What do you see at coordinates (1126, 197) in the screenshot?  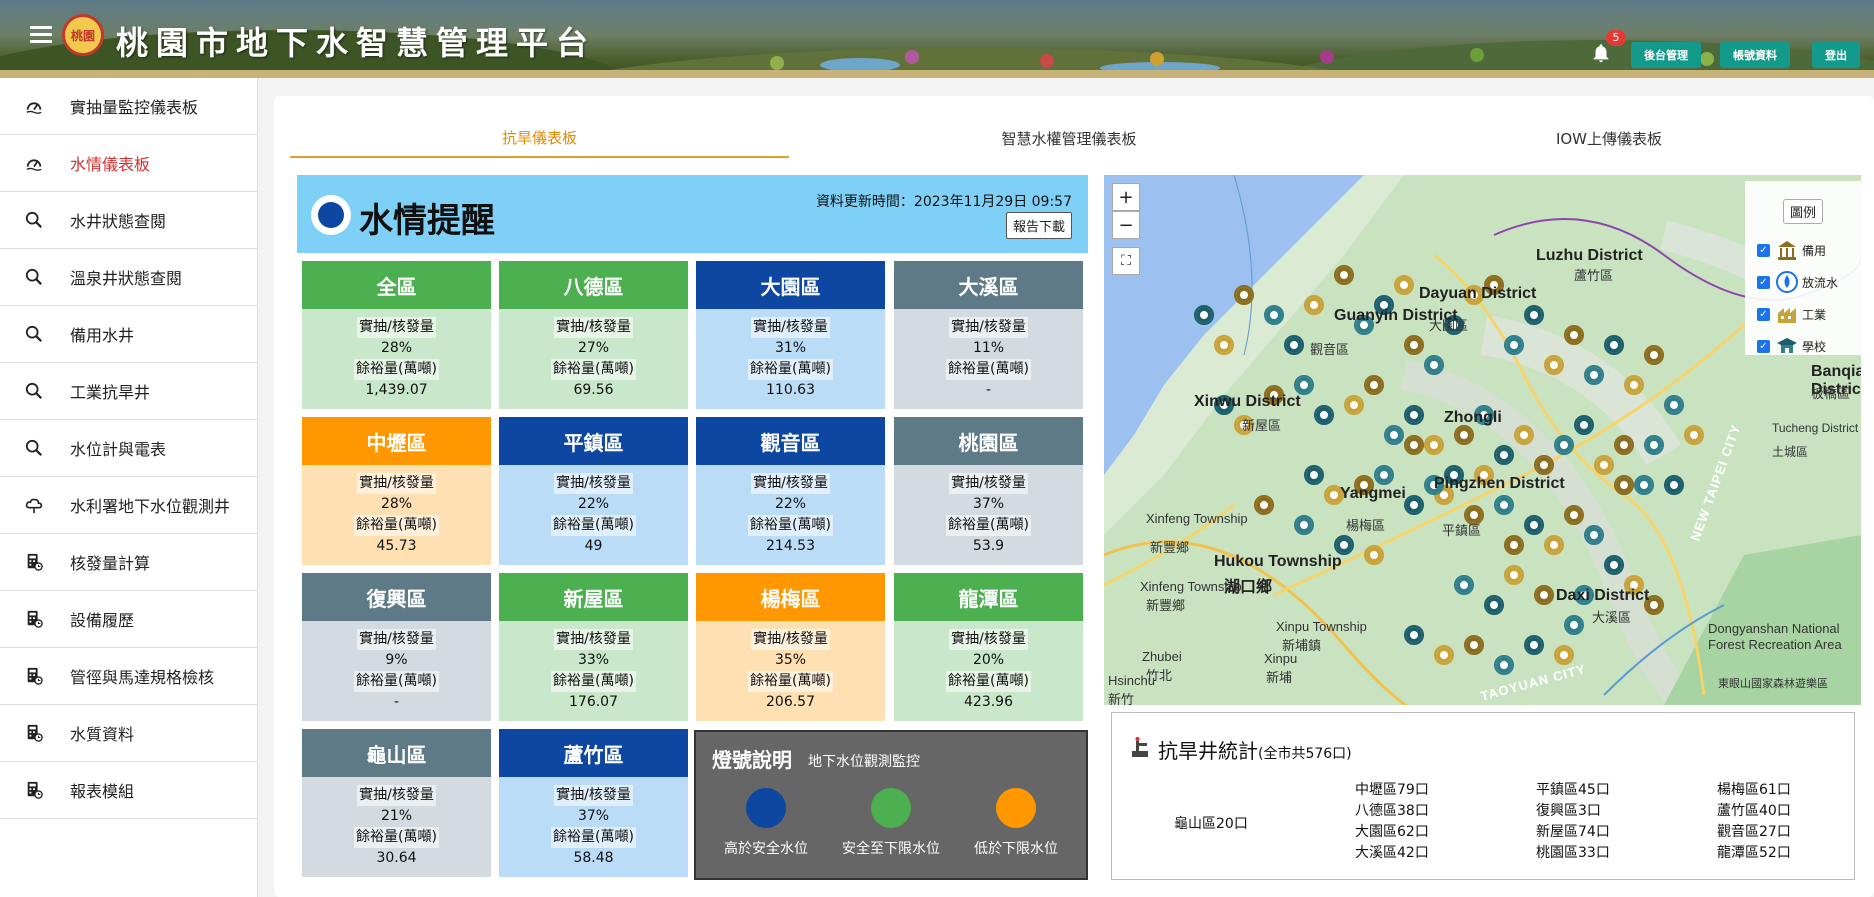 I see `zoom-in-button: +` at bounding box center [1126, 197].